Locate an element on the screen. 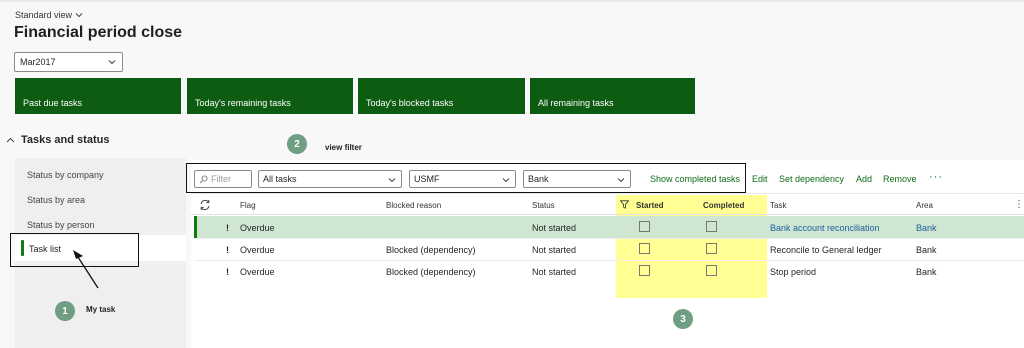 The width and height of the screenshot is (1024, 348). more-actions-button: ··· is located at coordinates (936, 177).